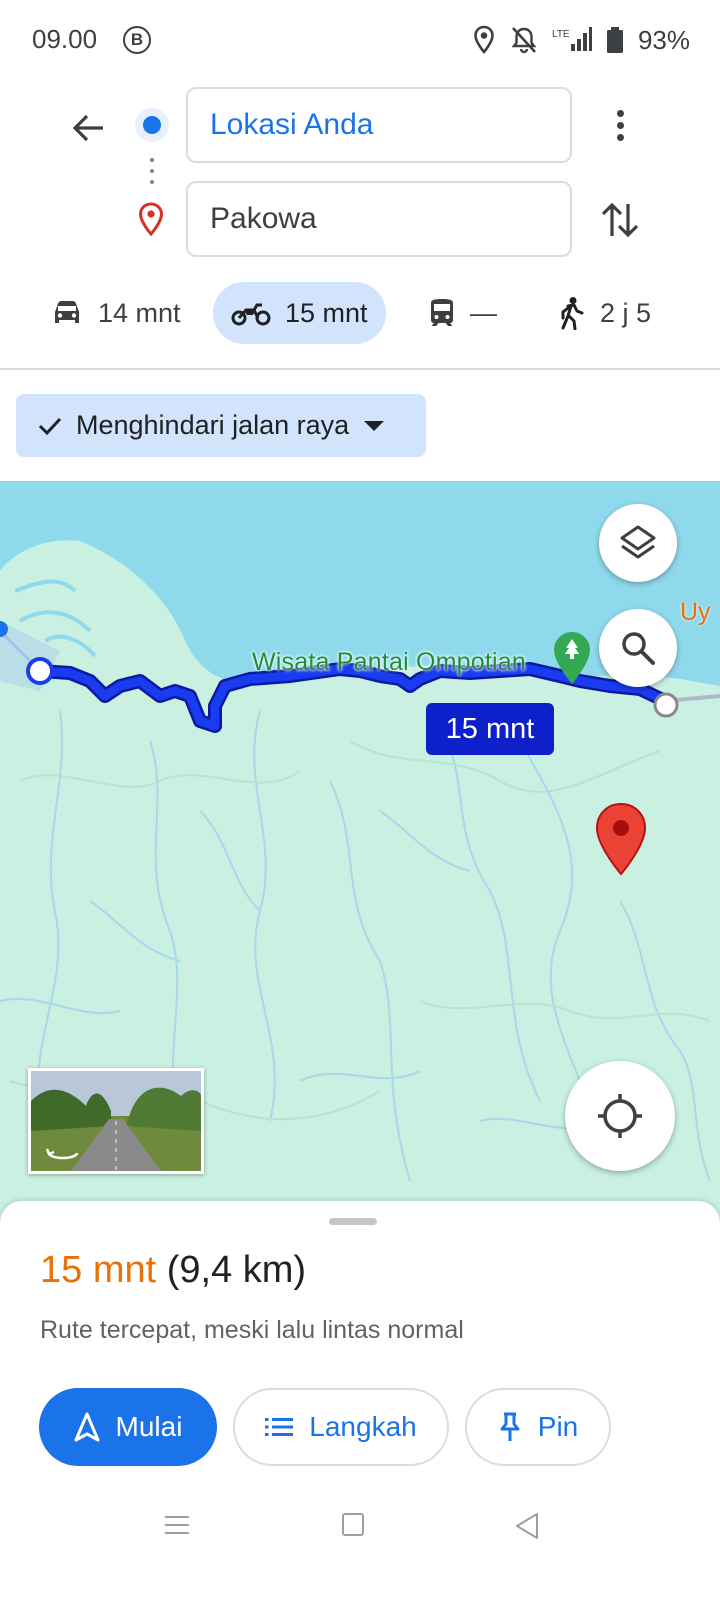  What do you see at coordinates (524, 40) in the screenshot?
I see `notifications-off-icon` at bounding box center [524, 40].